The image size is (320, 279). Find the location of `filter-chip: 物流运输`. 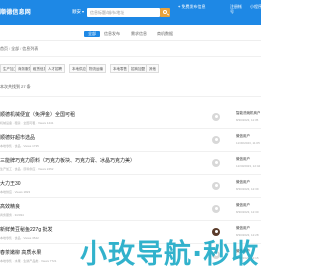

filter-chip: 物流运输 is located at coordinates (96, 68).